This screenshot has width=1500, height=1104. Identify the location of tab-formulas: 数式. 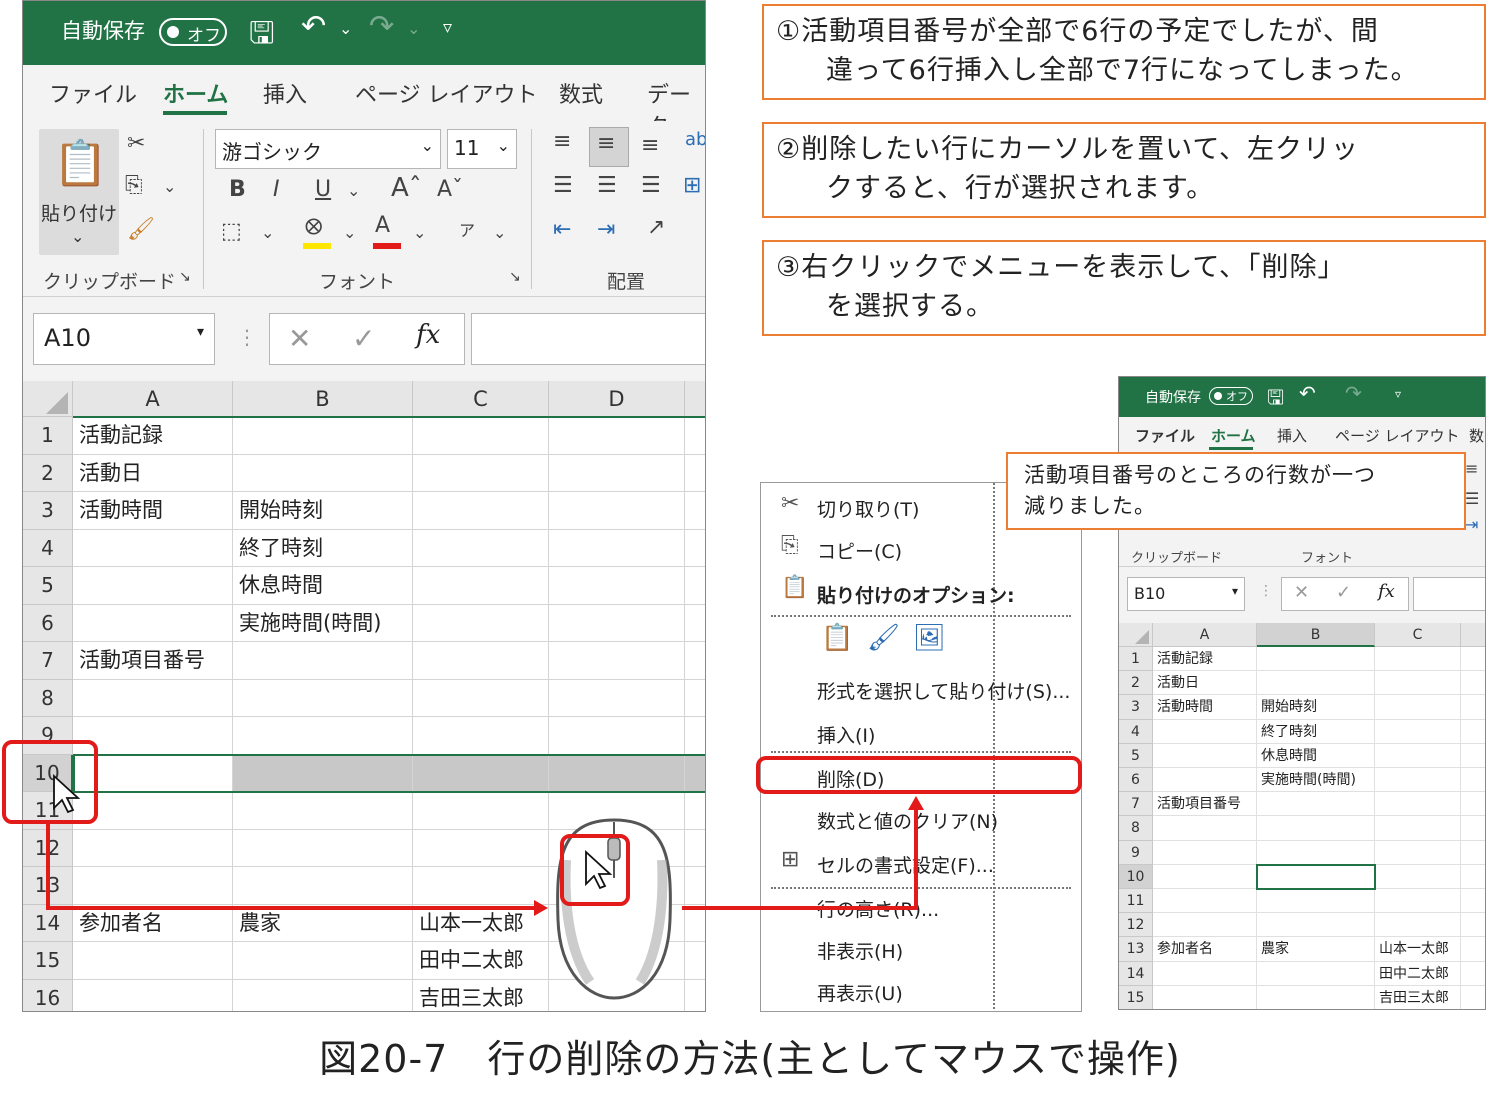
(581, 93).